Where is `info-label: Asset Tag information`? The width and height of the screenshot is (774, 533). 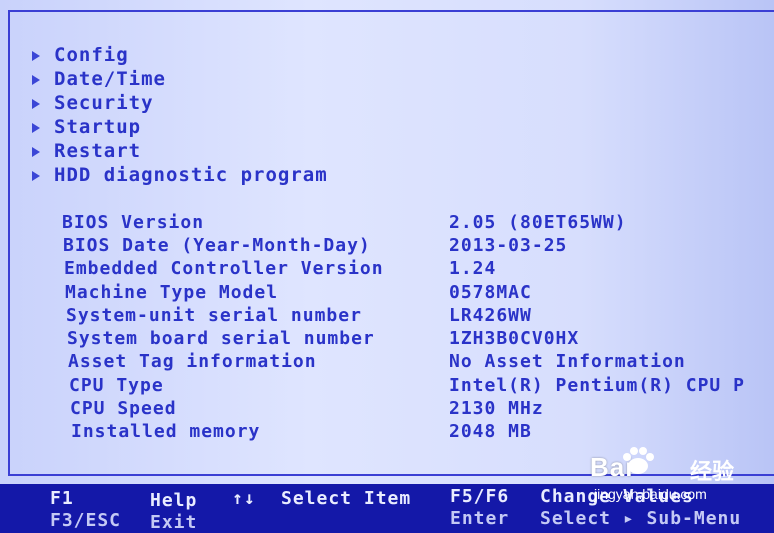
info-label: Asset Tag information is located at coordinates (192, 361).